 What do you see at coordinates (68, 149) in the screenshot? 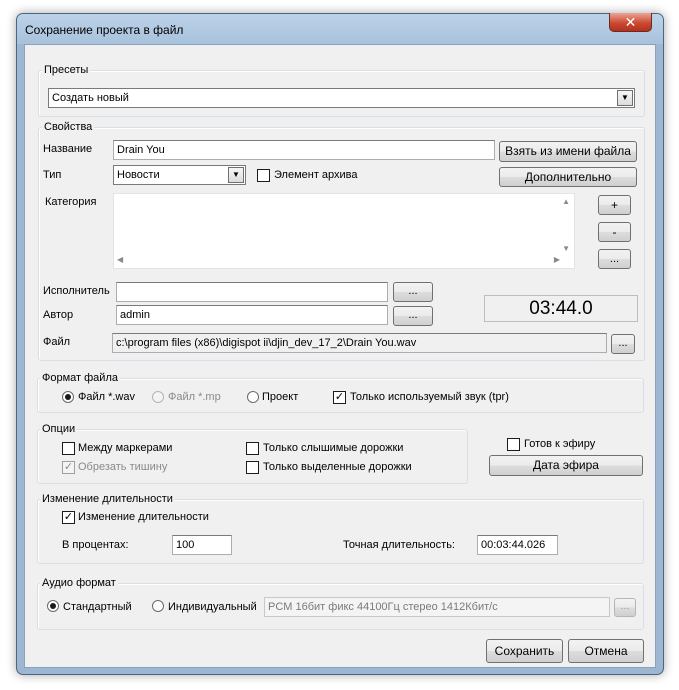
I see `name-label: Название` at bounding box center [68, 149].